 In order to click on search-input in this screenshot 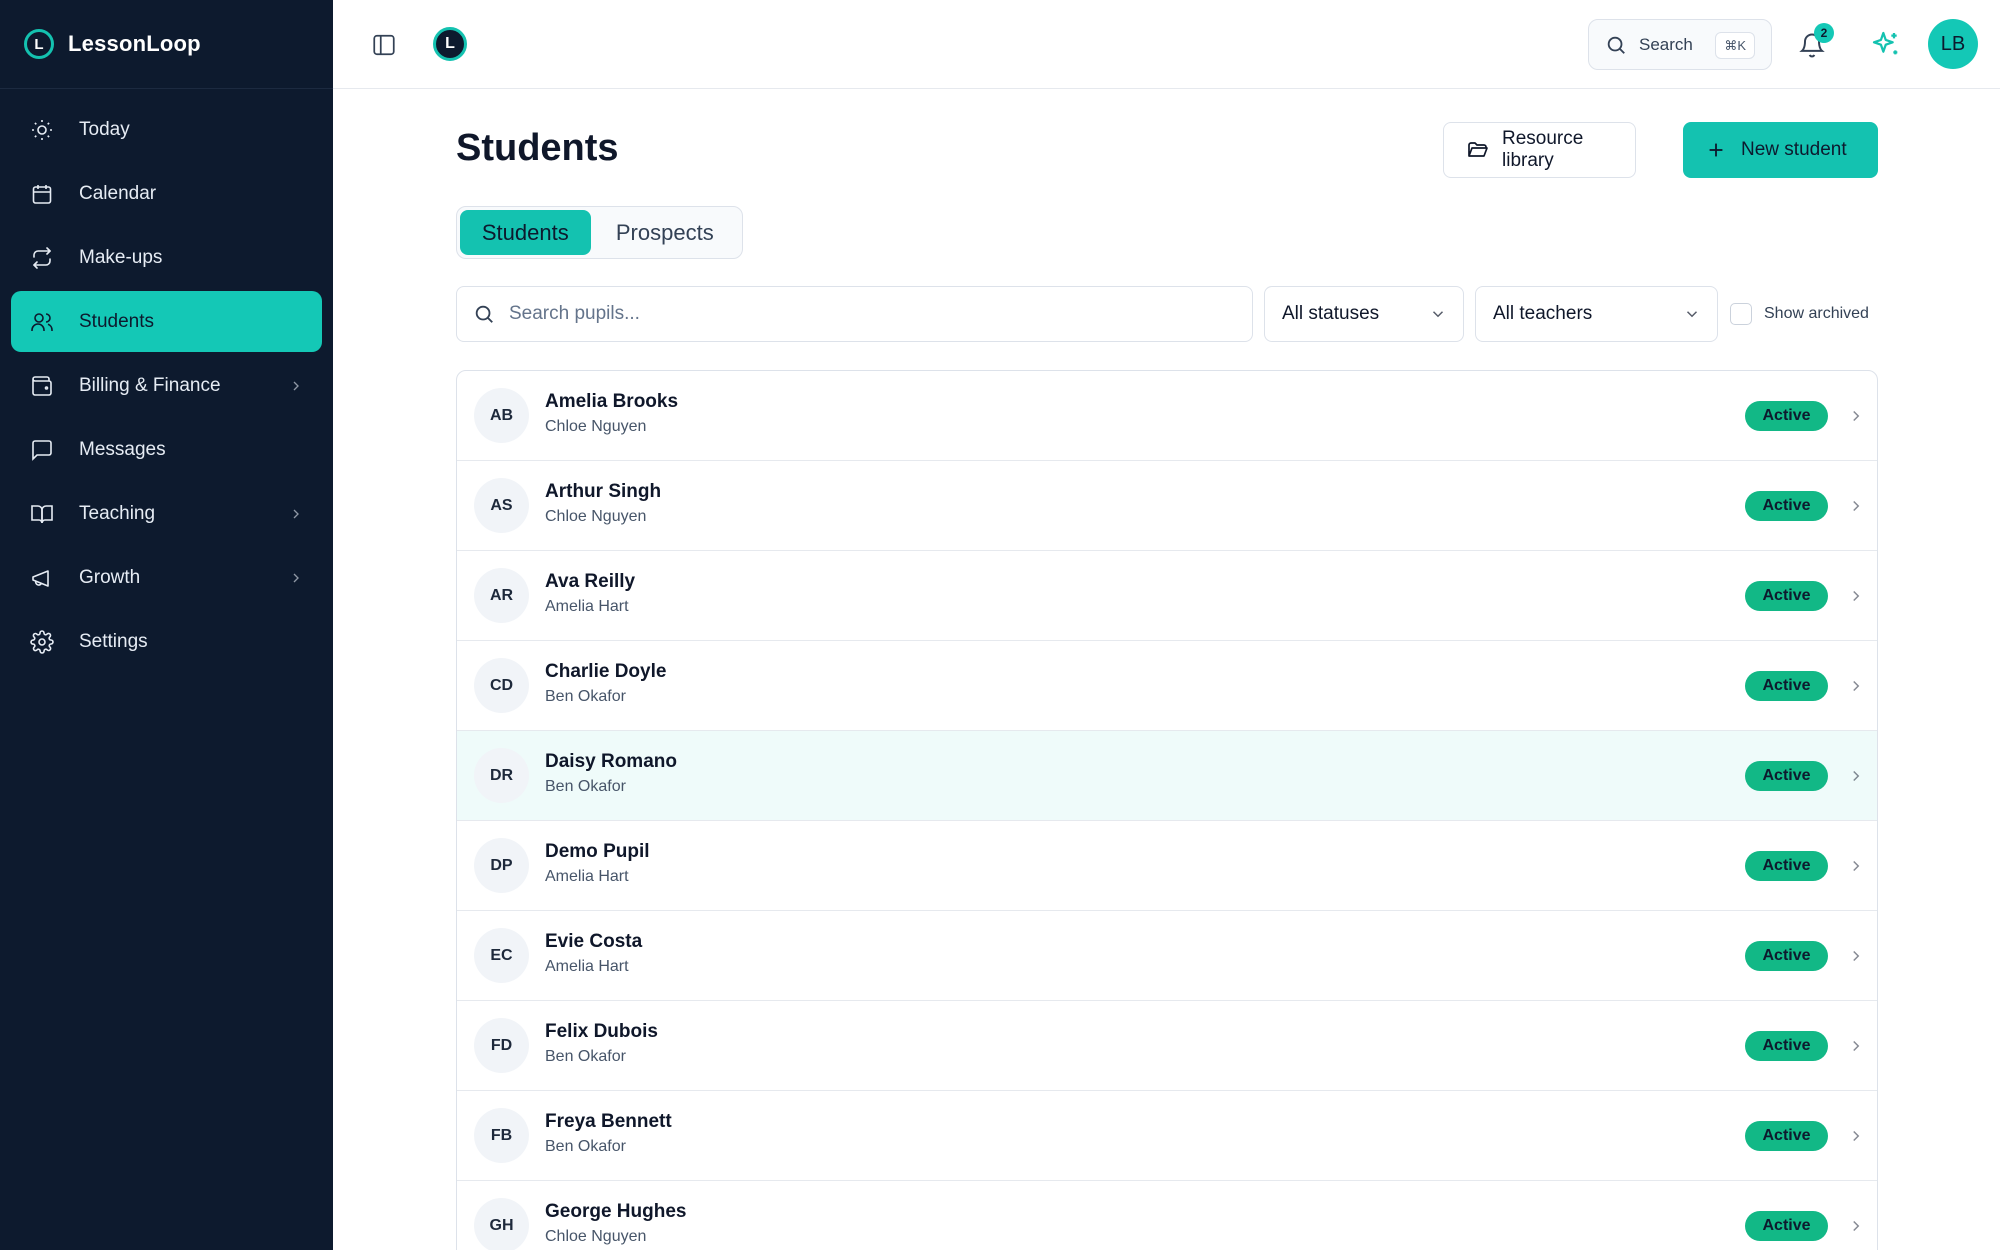, I will do `click(859, 314)`.